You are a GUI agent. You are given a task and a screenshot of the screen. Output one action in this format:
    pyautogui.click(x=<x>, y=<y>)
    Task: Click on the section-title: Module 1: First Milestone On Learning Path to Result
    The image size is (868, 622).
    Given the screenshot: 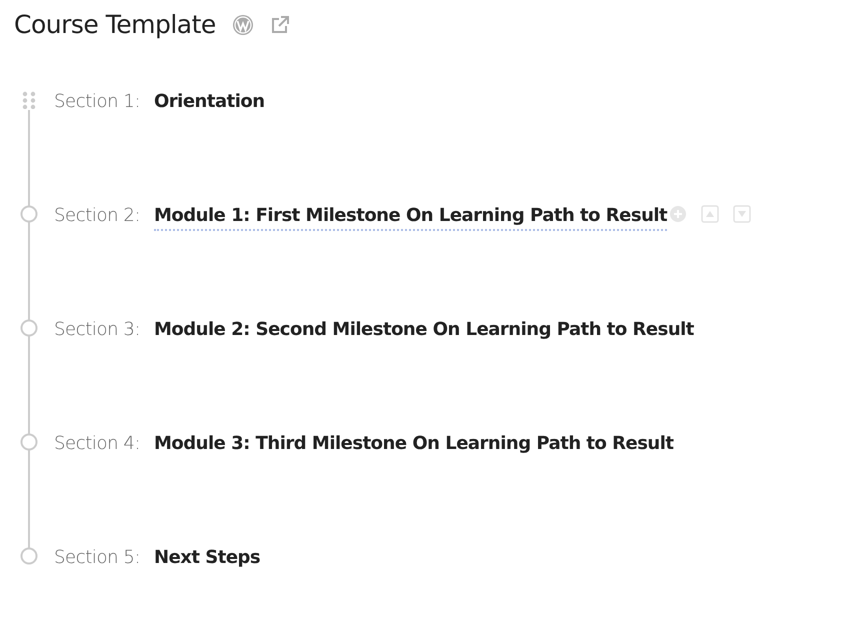 What is the action you would take?
    pyautogui.click(x=411, y=216)
    